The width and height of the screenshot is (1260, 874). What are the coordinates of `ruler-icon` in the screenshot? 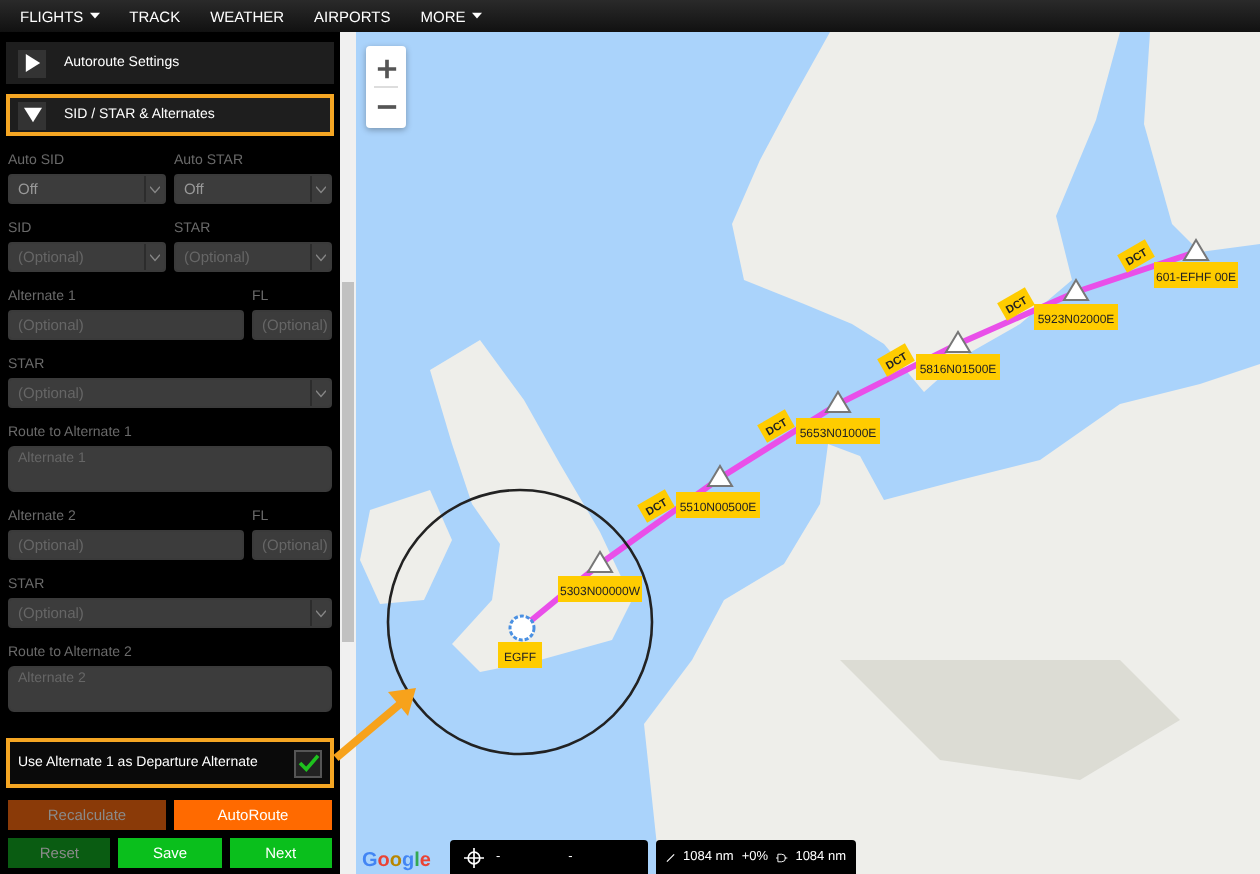 It's located at (671, 857).